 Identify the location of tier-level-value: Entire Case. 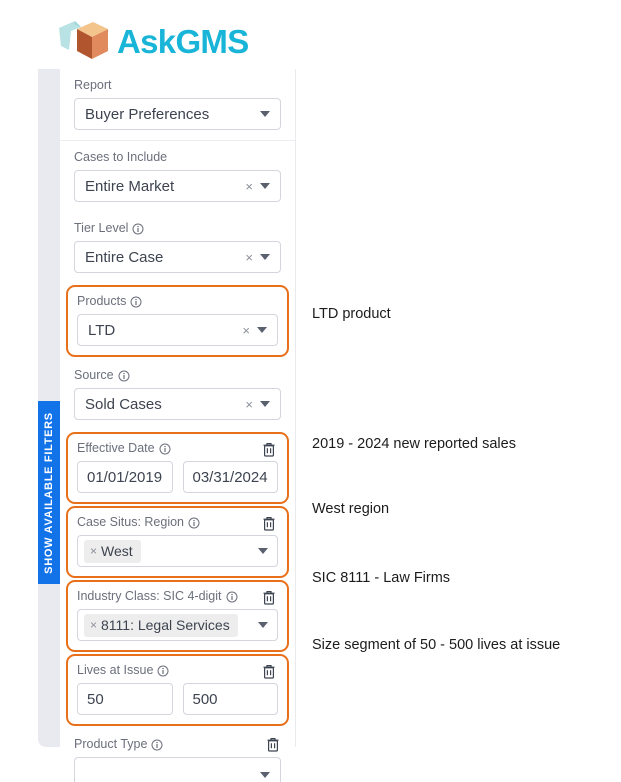
(124, 257).